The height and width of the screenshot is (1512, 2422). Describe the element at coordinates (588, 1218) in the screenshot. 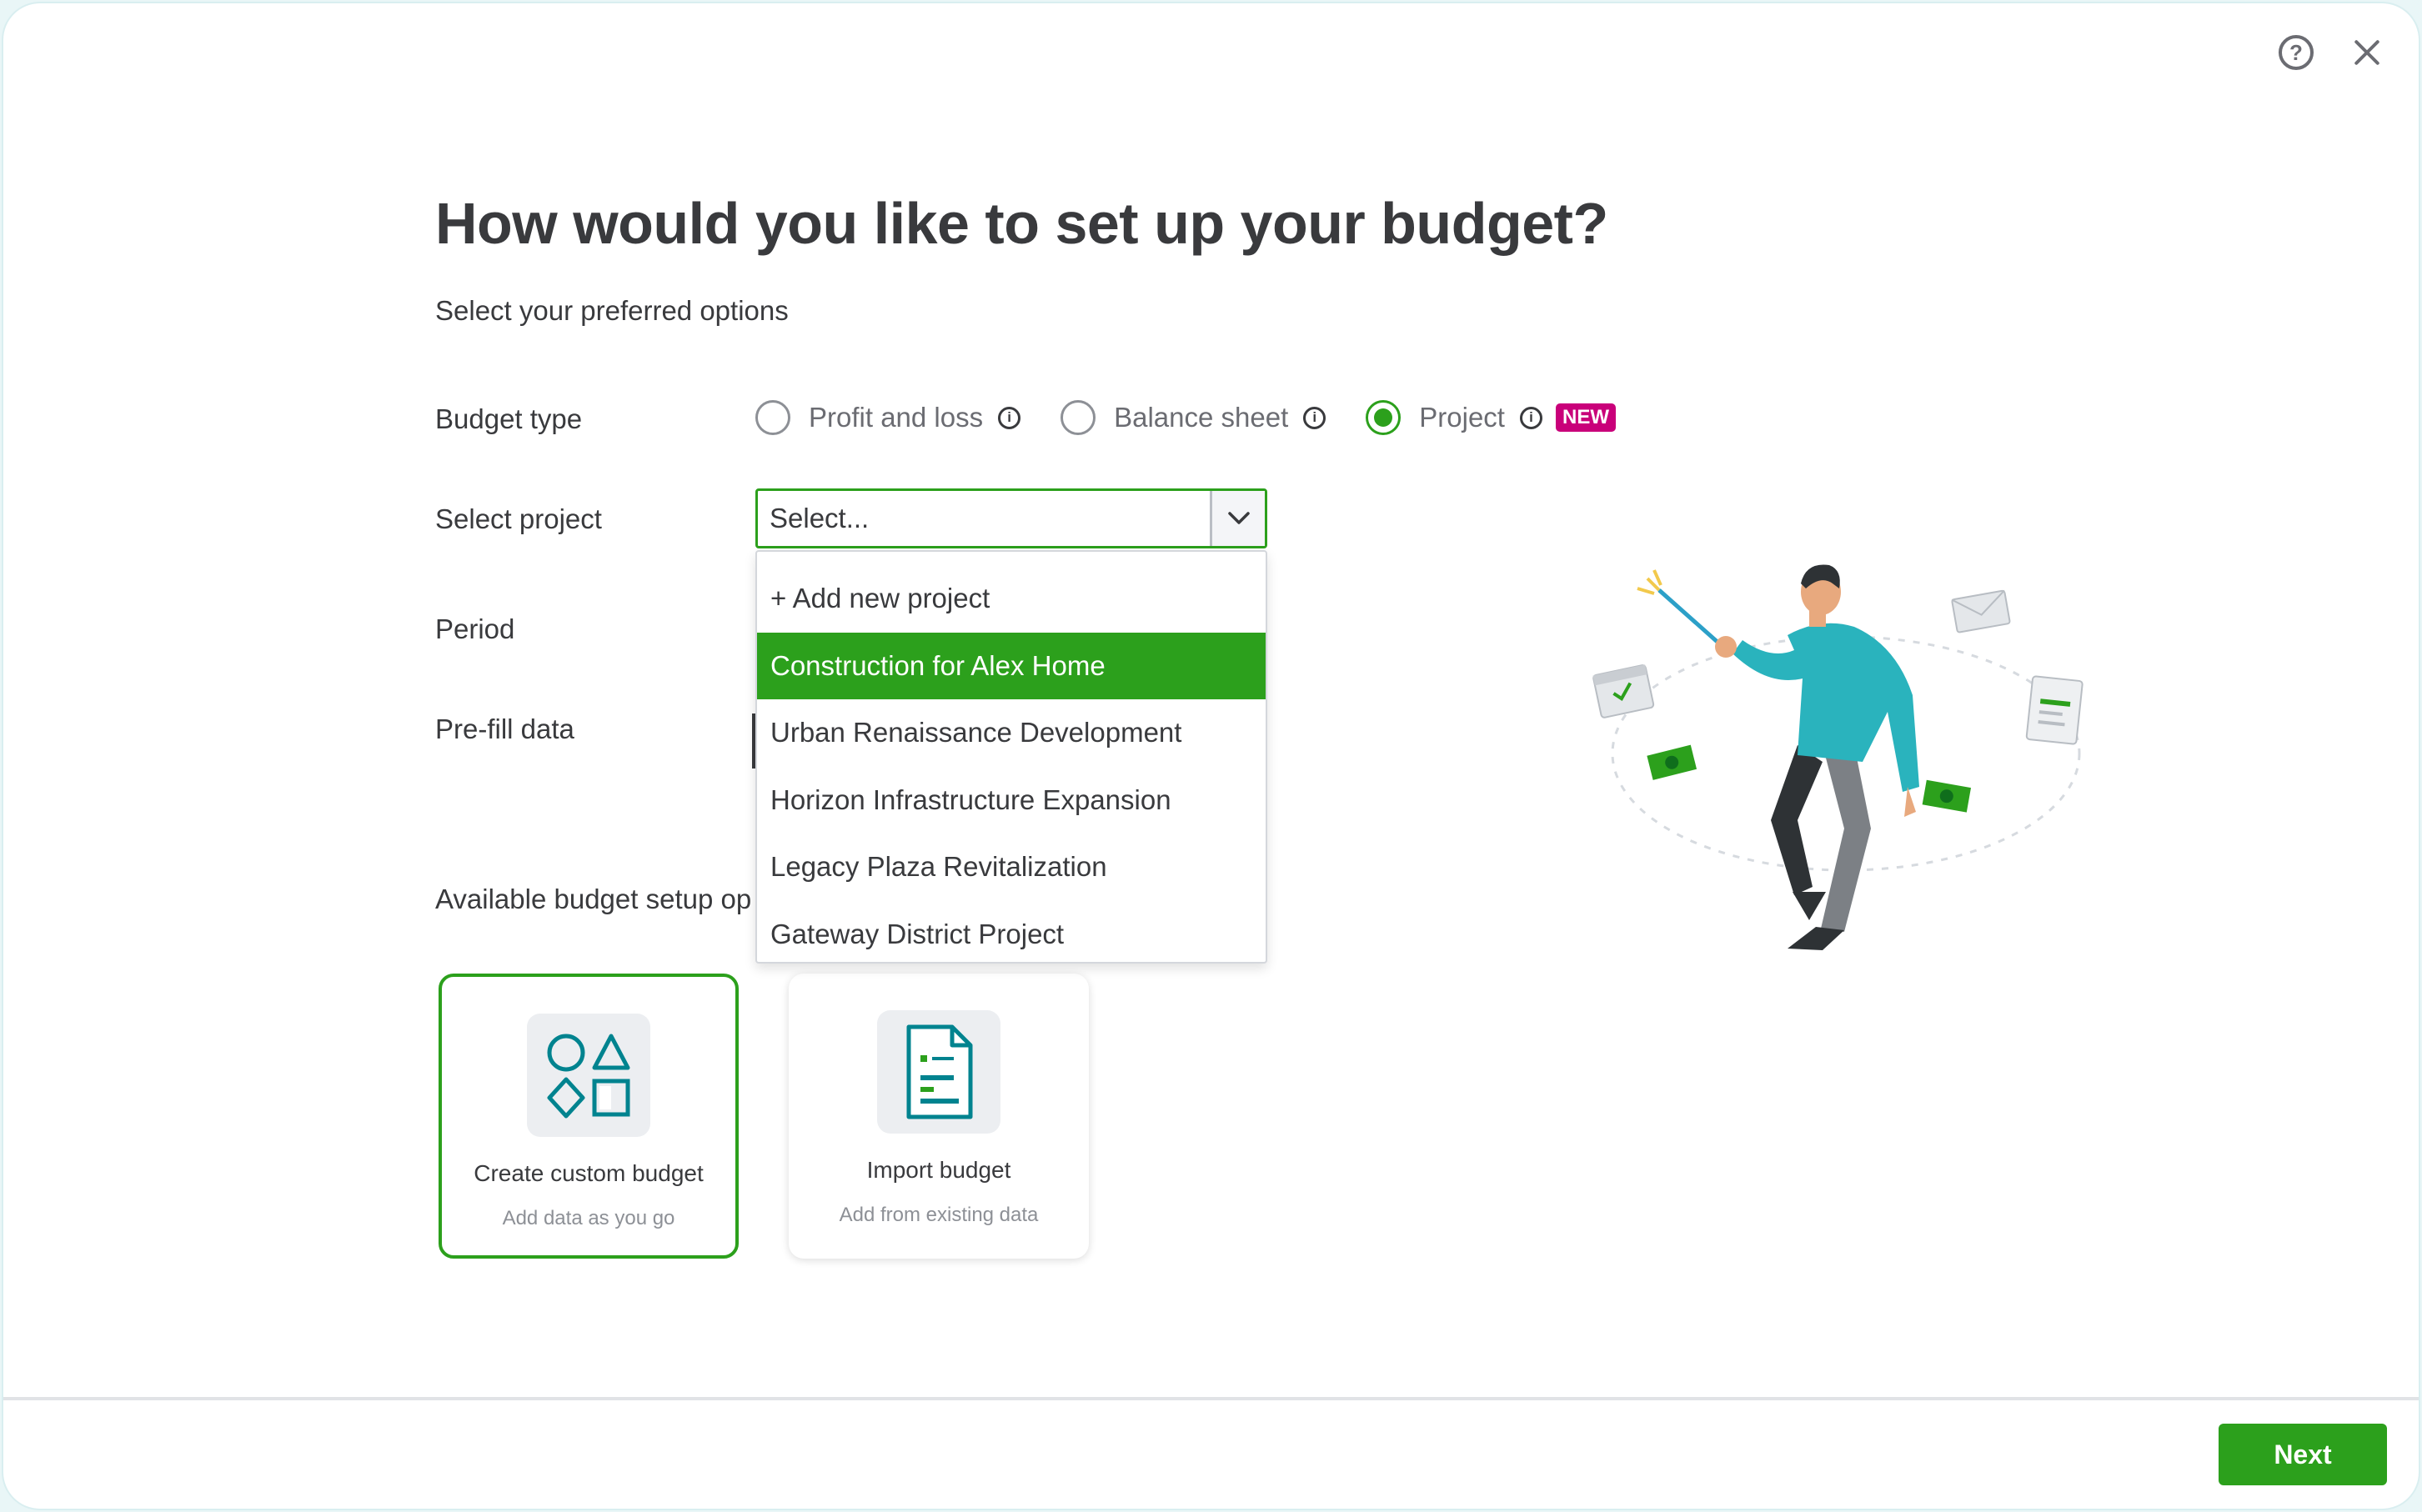

I see `card-subtitle: Add data as you go` at that location.